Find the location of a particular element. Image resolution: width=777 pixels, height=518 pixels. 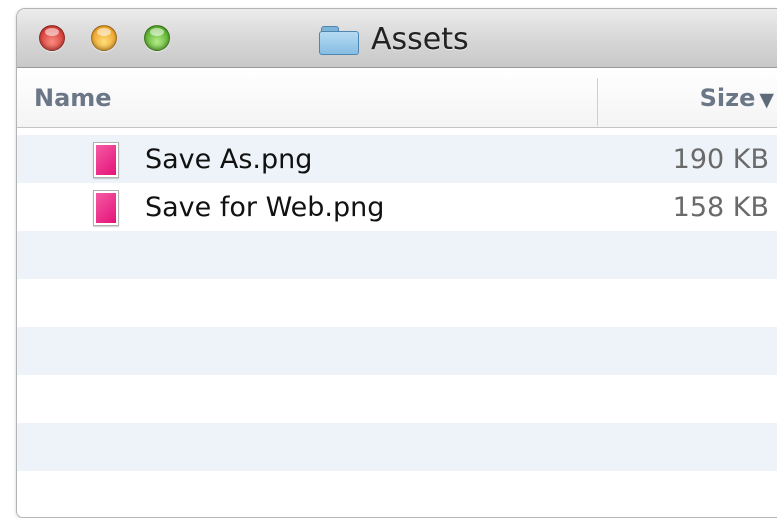

column-header-name: Name is located at coordinates (73, 98).